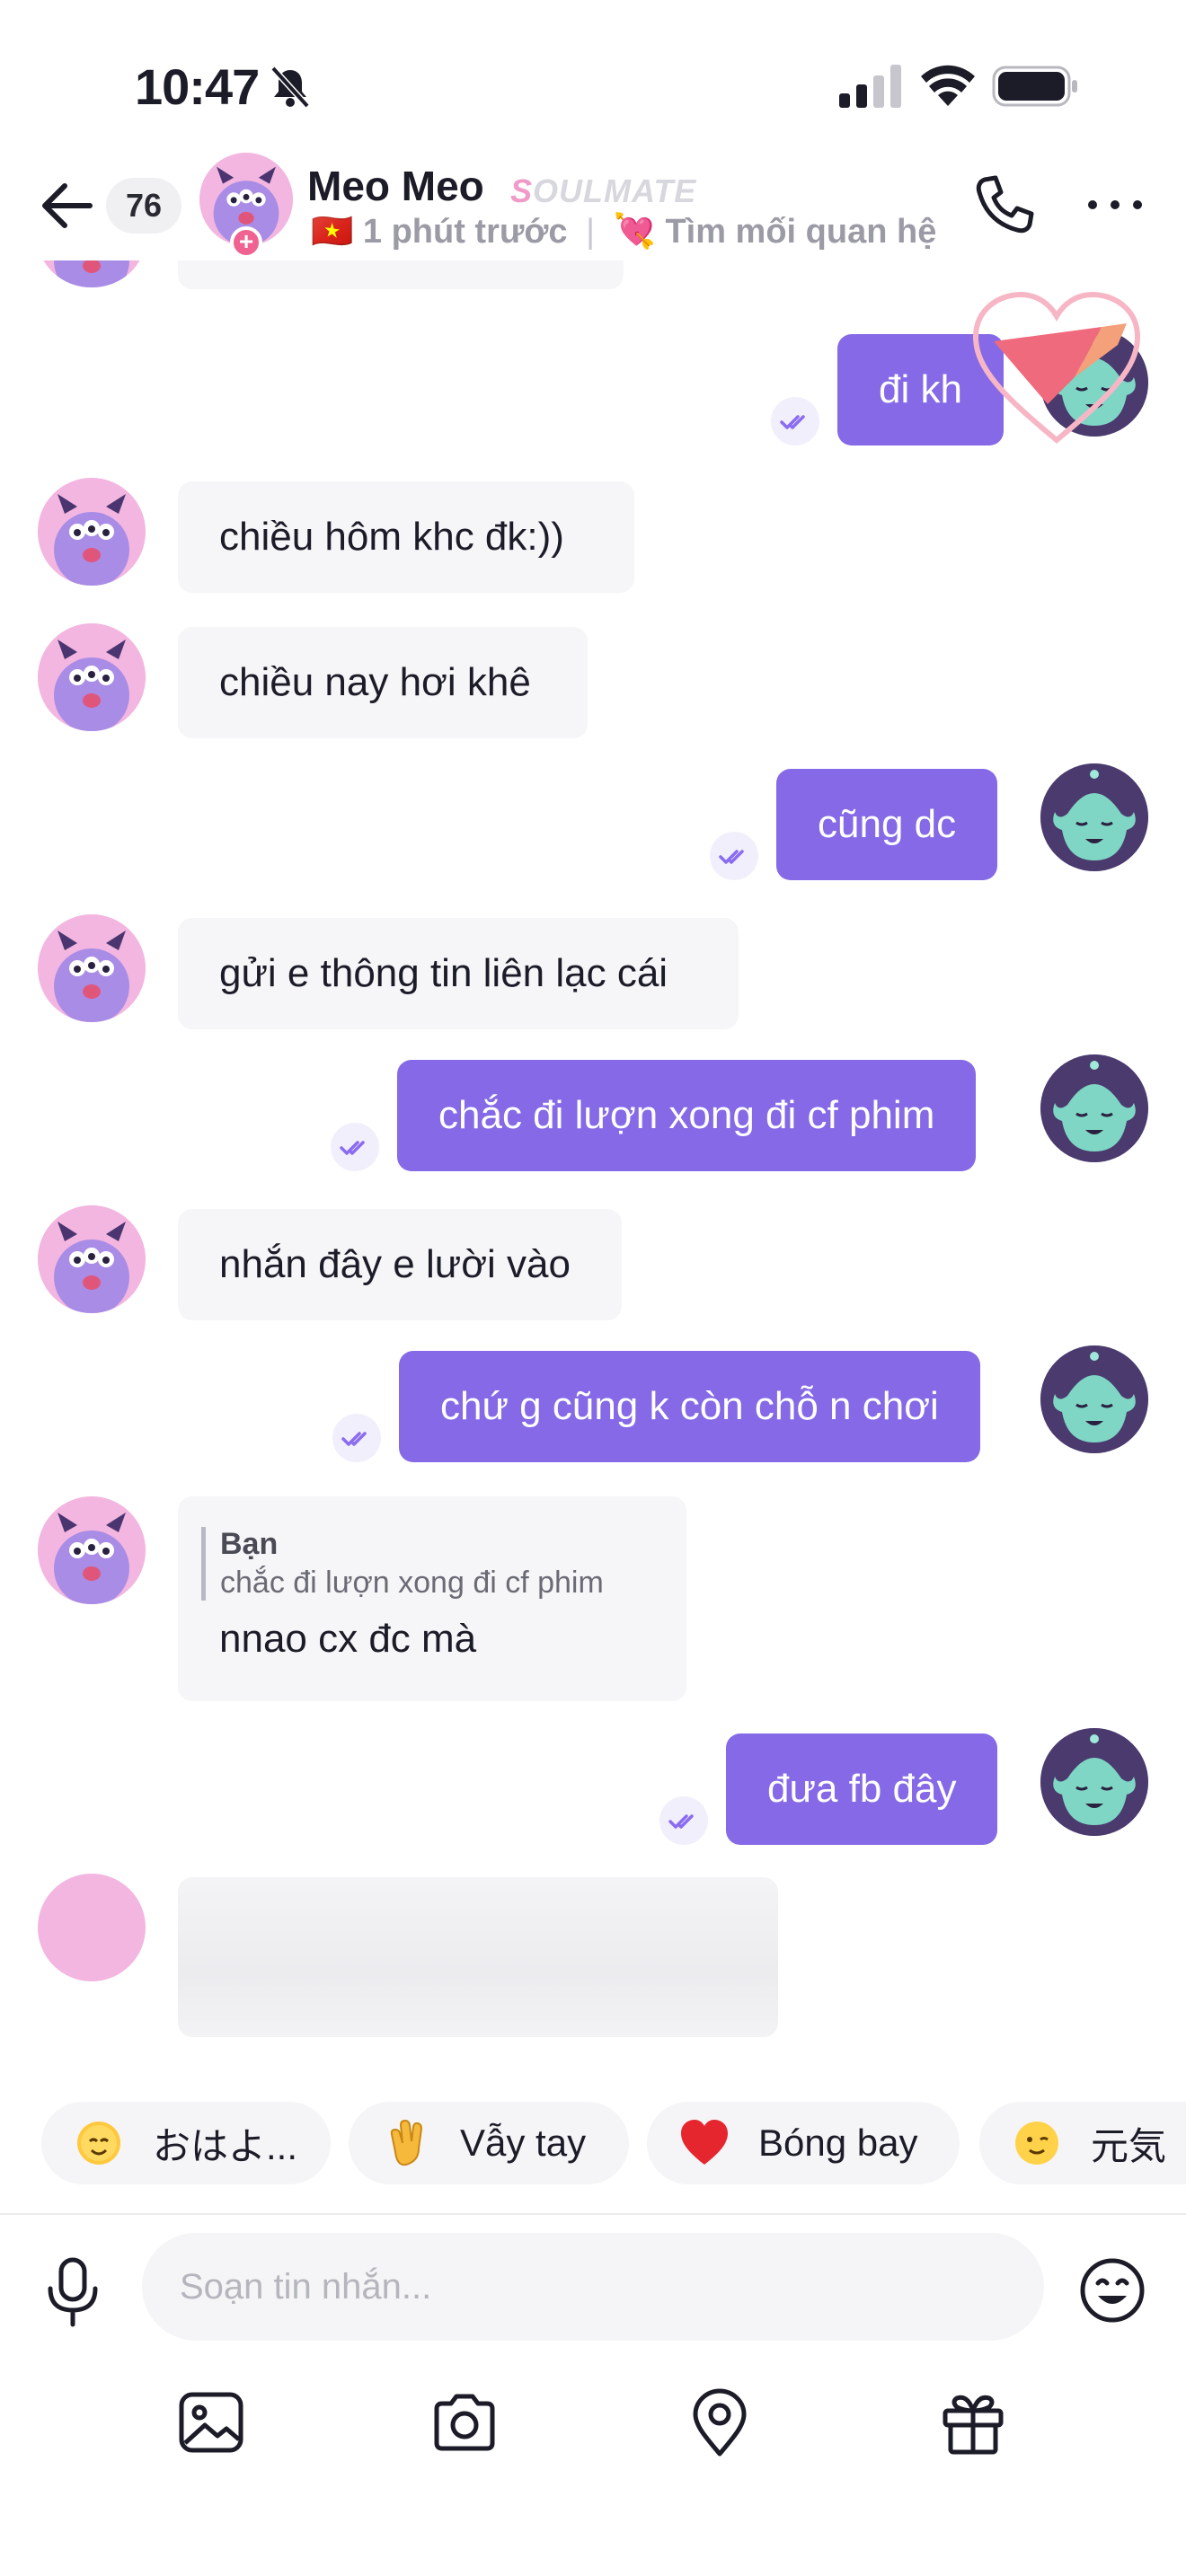 Image resolution: width=1186 pixels, height=2576 pixels. I want to click on waving-hand-icon, so click(406, 2142).